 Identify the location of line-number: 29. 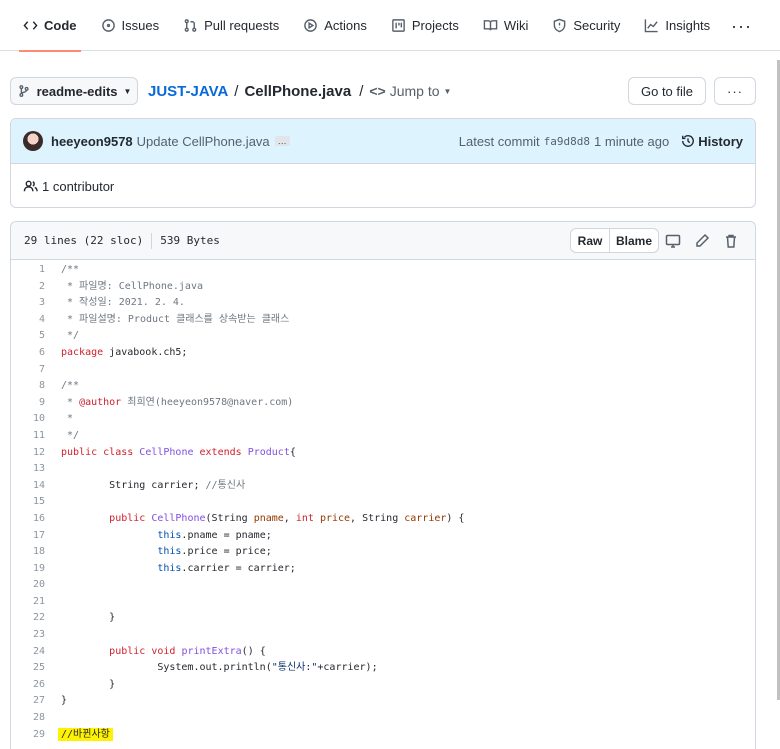
(28, 735).